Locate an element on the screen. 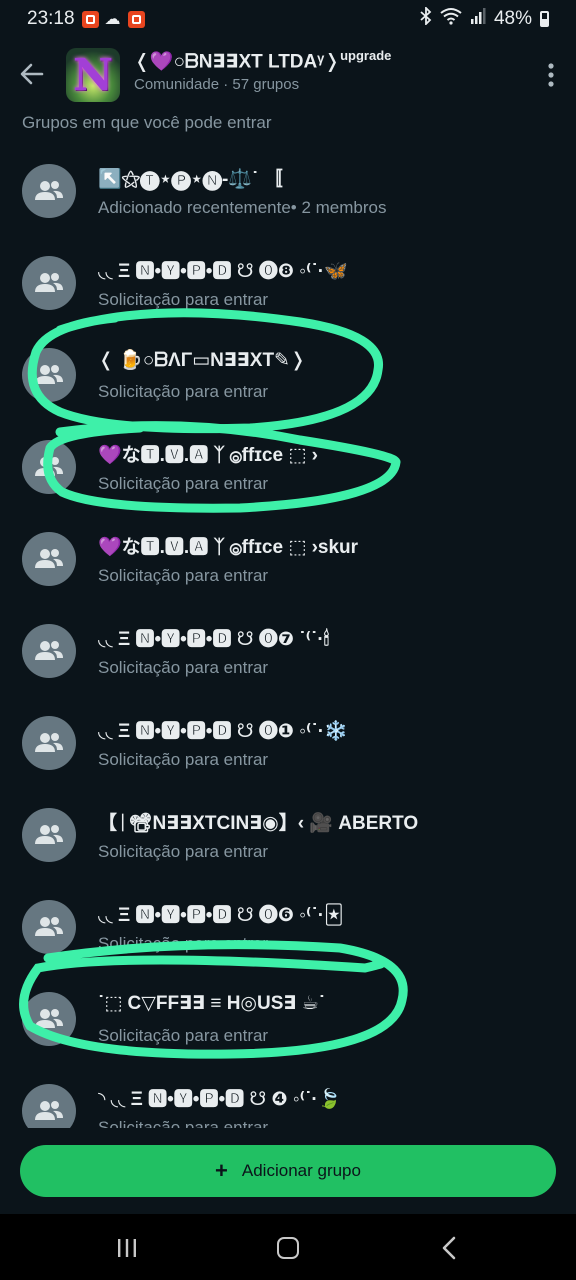  add-group-button: + Adicionar grupo is located at coordinates (288, 1171).